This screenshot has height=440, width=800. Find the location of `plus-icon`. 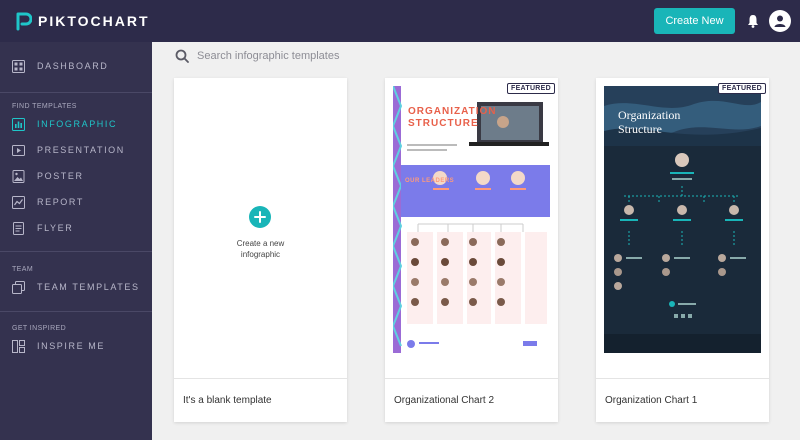

plus-icon is located at coordinates (260, 217).